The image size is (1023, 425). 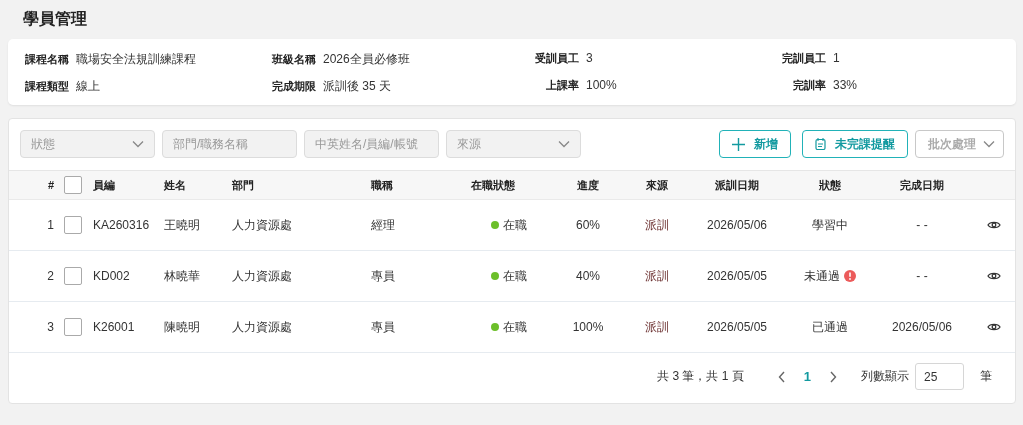 I want to click on row-number: 1, so click(x=50, y=225).